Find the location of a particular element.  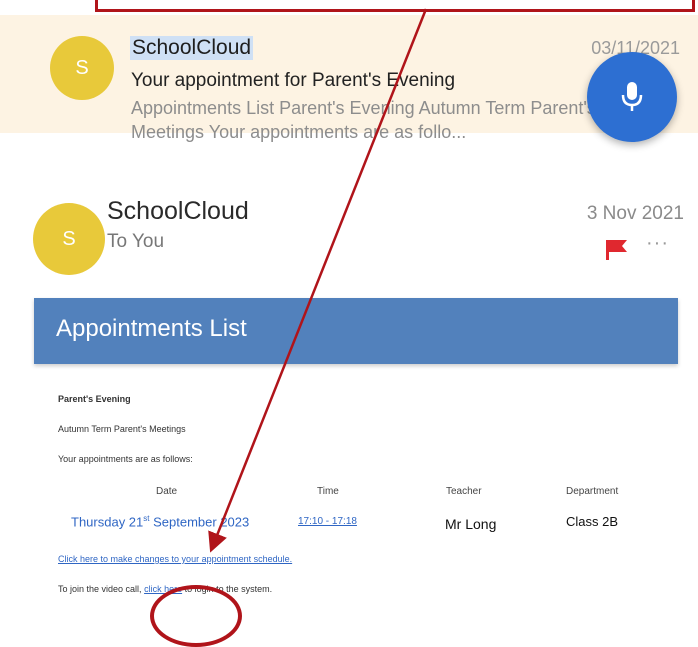

more-horizontal-icon: ··· is located at coordinates (657, 243).